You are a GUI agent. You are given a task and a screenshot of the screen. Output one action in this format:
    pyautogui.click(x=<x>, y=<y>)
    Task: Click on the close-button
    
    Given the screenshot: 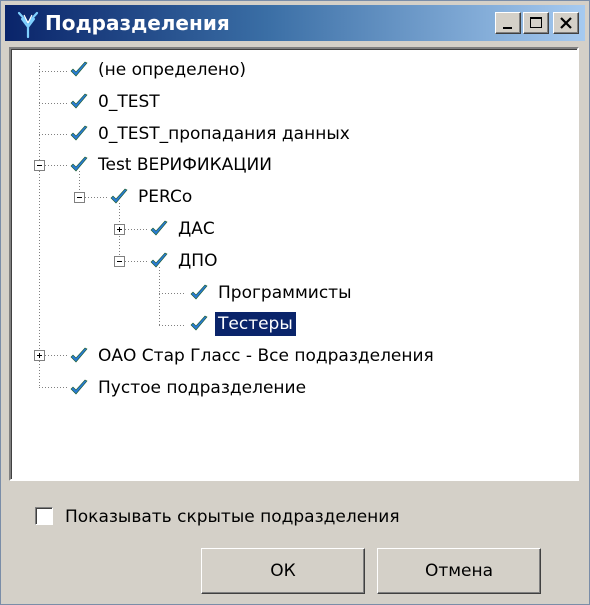 What is the action you would take?
    pyautogui.click(x=566, y=23)
    